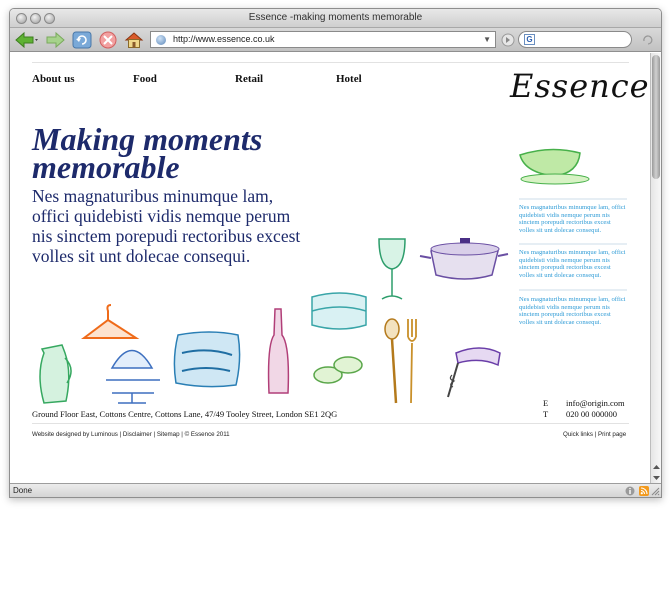 This screenshot has height=591, width=670. What do you see at coordinates (644, 491) in the screenshot?
I see `rss-feed-icon` at bounding box center [644, 491].